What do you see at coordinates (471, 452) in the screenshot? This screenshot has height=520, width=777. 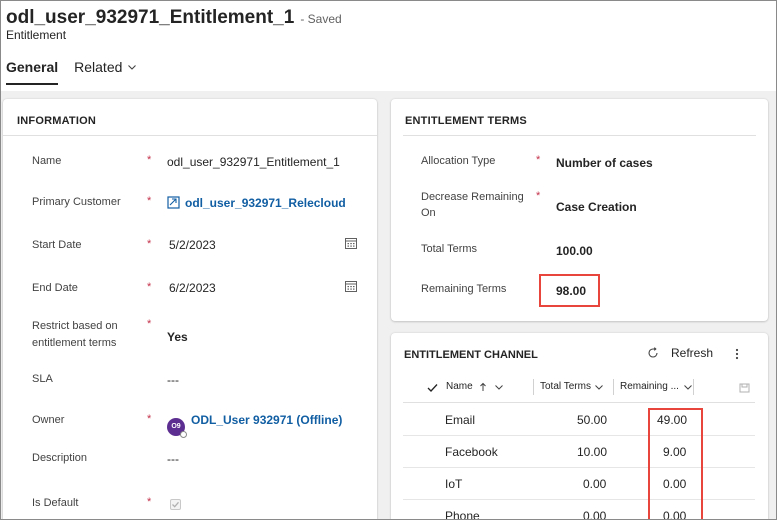 I see `row-name: Facebook` at bounding box center [471, 452].